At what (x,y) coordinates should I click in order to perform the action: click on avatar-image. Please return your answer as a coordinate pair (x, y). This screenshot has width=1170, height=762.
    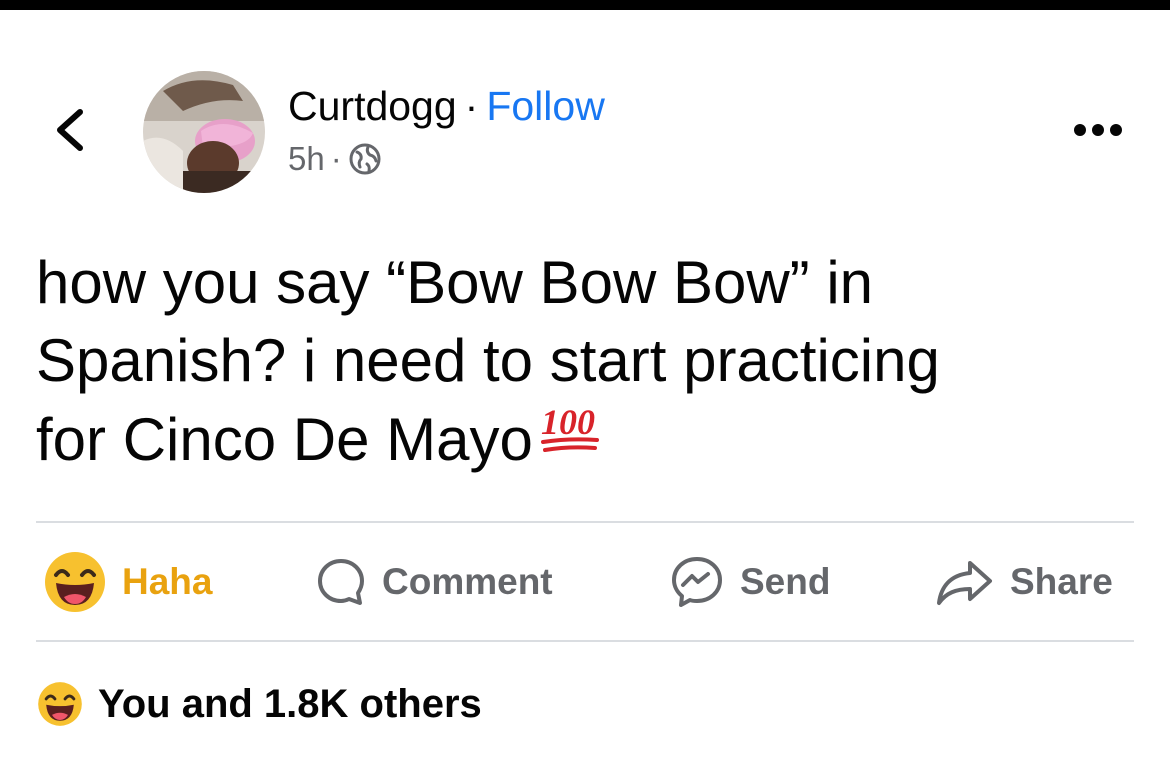
    Looking at the image, I should click on (204, 132).